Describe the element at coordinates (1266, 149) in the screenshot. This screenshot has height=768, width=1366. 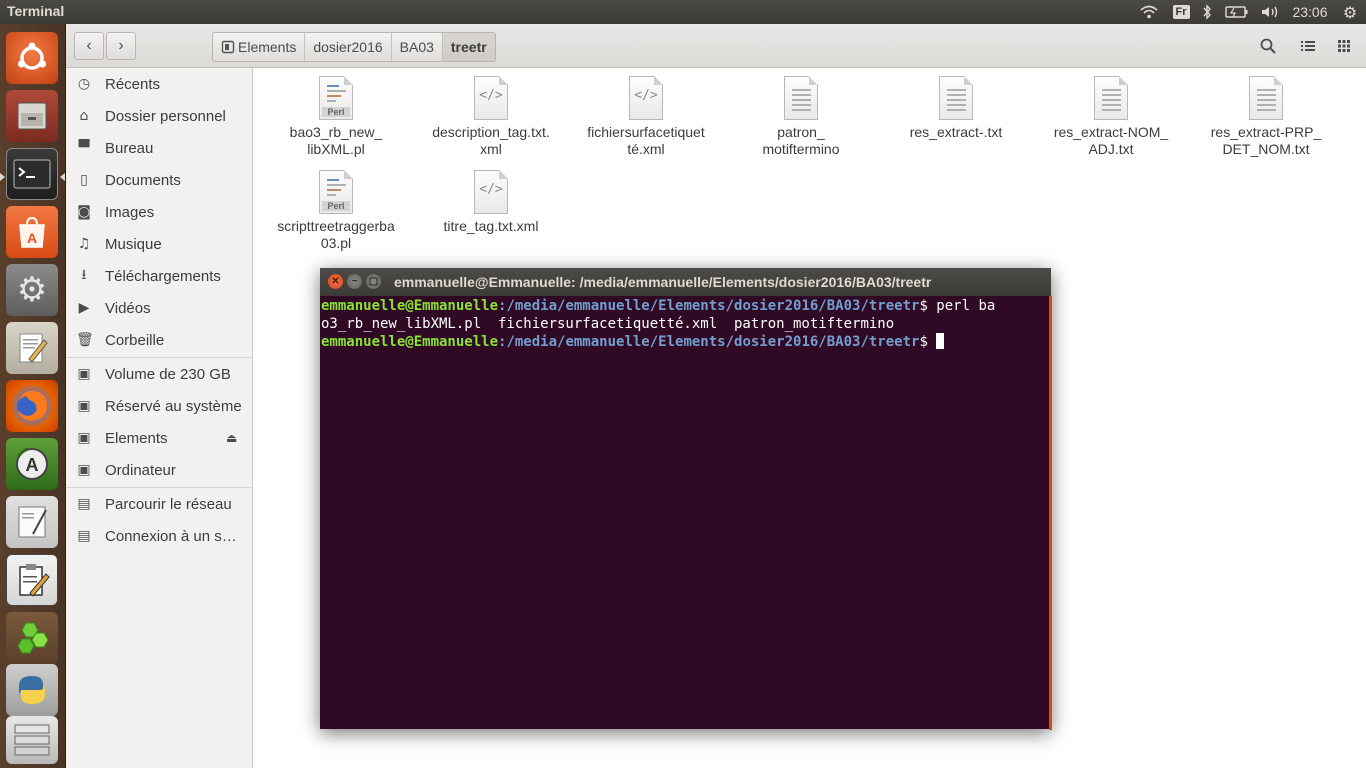
I see `file-name-line: DET_NOM.txt` at that location.